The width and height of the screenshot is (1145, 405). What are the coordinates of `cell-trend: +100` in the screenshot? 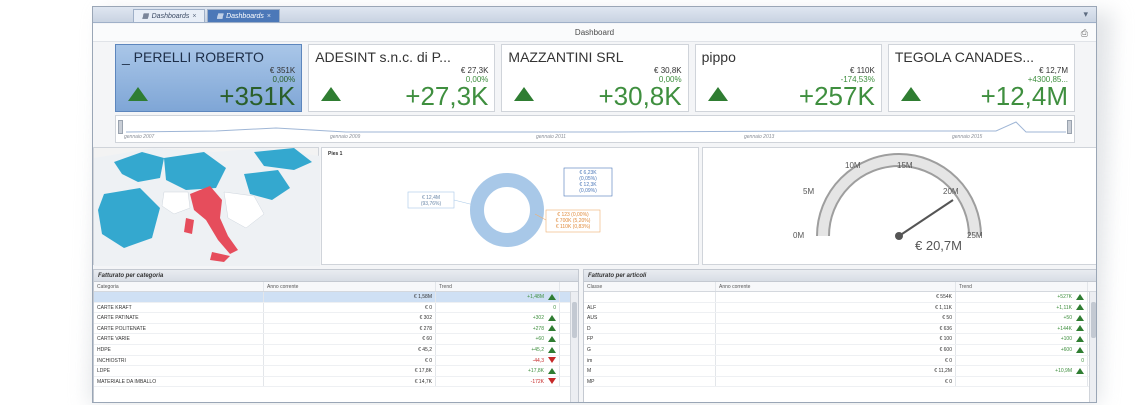 It's located at (1022, 339).